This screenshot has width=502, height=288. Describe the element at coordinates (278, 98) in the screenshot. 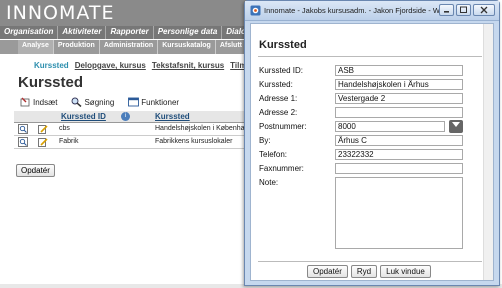

I see `address1-label: Adresse 1:` at that location.